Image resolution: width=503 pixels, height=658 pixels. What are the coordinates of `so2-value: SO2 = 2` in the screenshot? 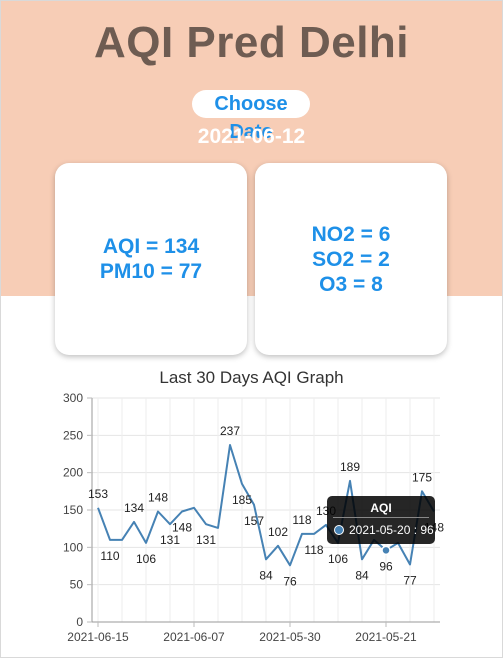 It's located at (351, 259).